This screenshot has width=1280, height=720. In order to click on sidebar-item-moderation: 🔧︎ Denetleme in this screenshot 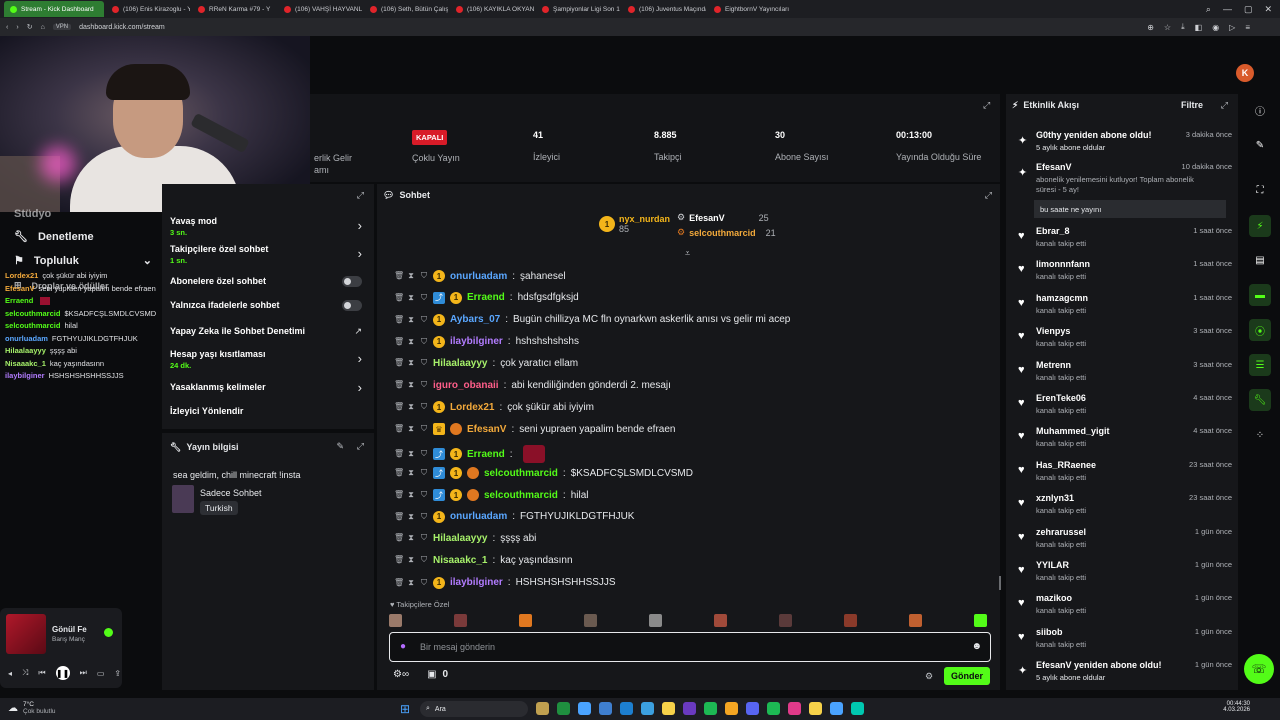, I will do `click(54, 237)`.